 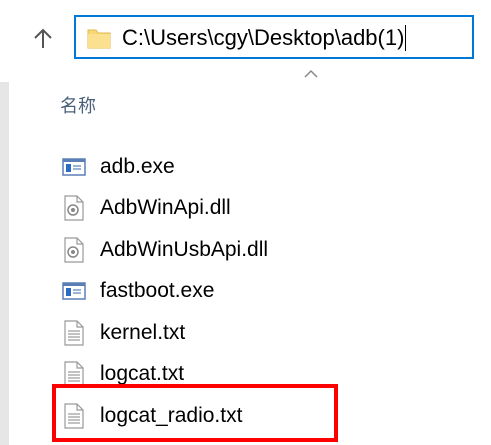 I want to click on address-bar: C:\Users\cgy\Desktop\adb(1), so click(x=274, y=37).